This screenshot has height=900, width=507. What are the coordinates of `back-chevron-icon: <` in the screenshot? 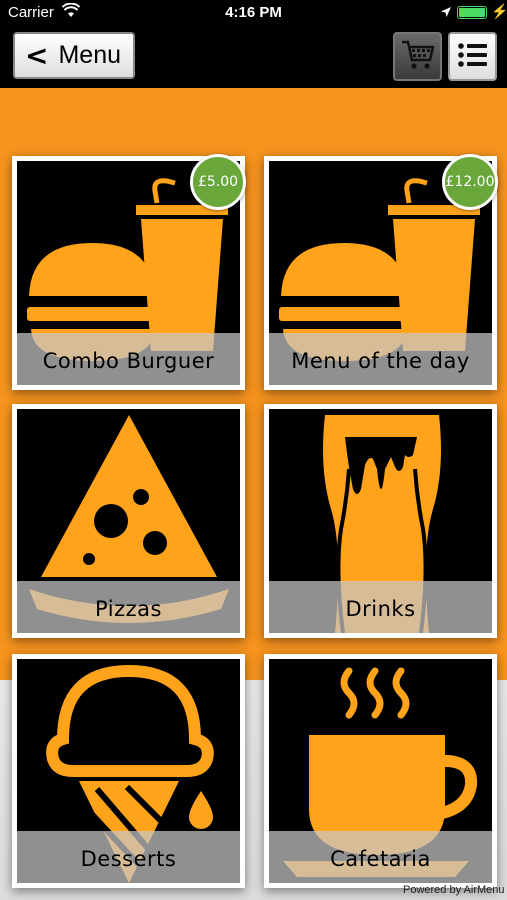 It's located at (37, 55).